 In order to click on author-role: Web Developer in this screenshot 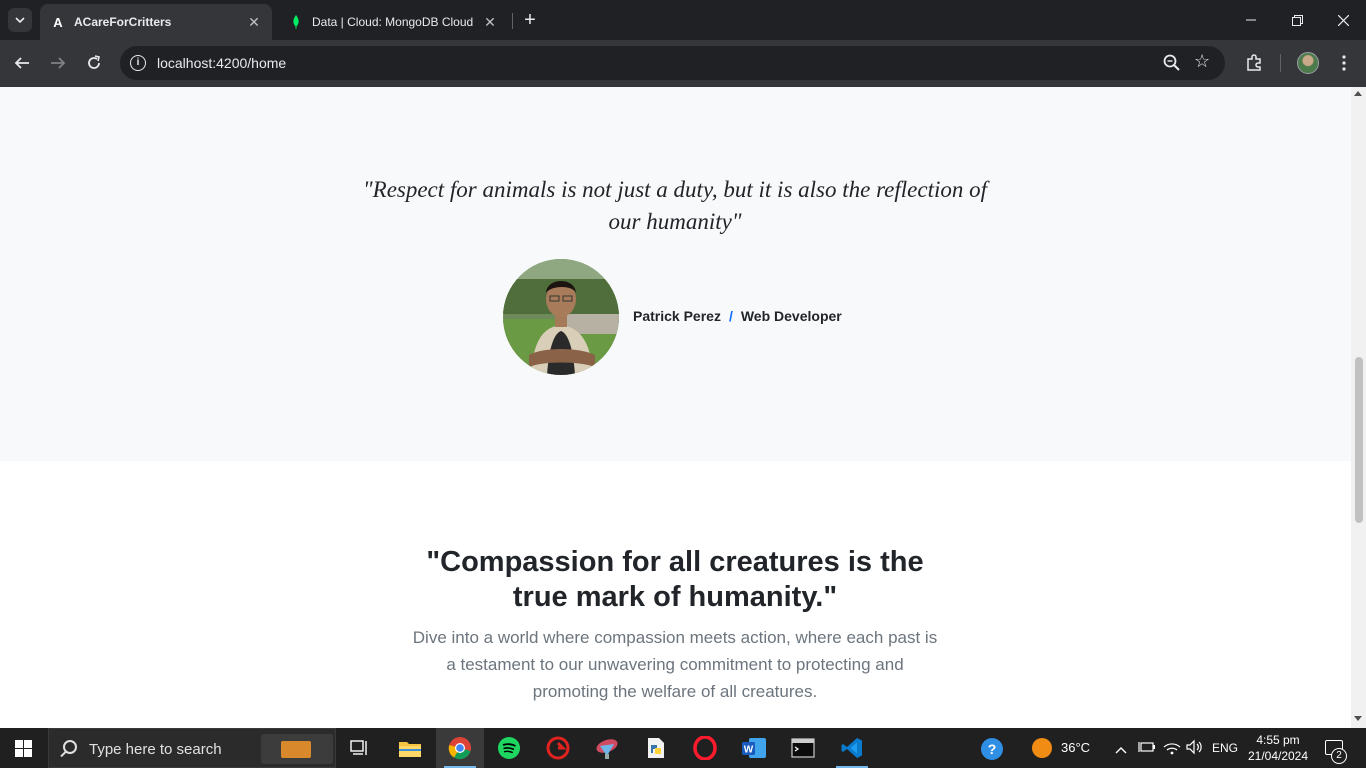, I will do `click(791, 316)`.